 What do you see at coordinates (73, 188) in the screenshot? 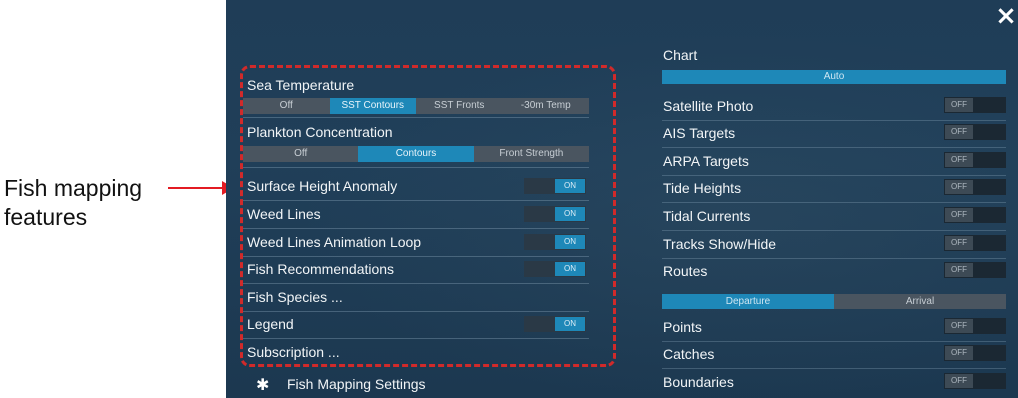
I see `callout-line-1: Fish mapping` at bounding box center [73, 188].